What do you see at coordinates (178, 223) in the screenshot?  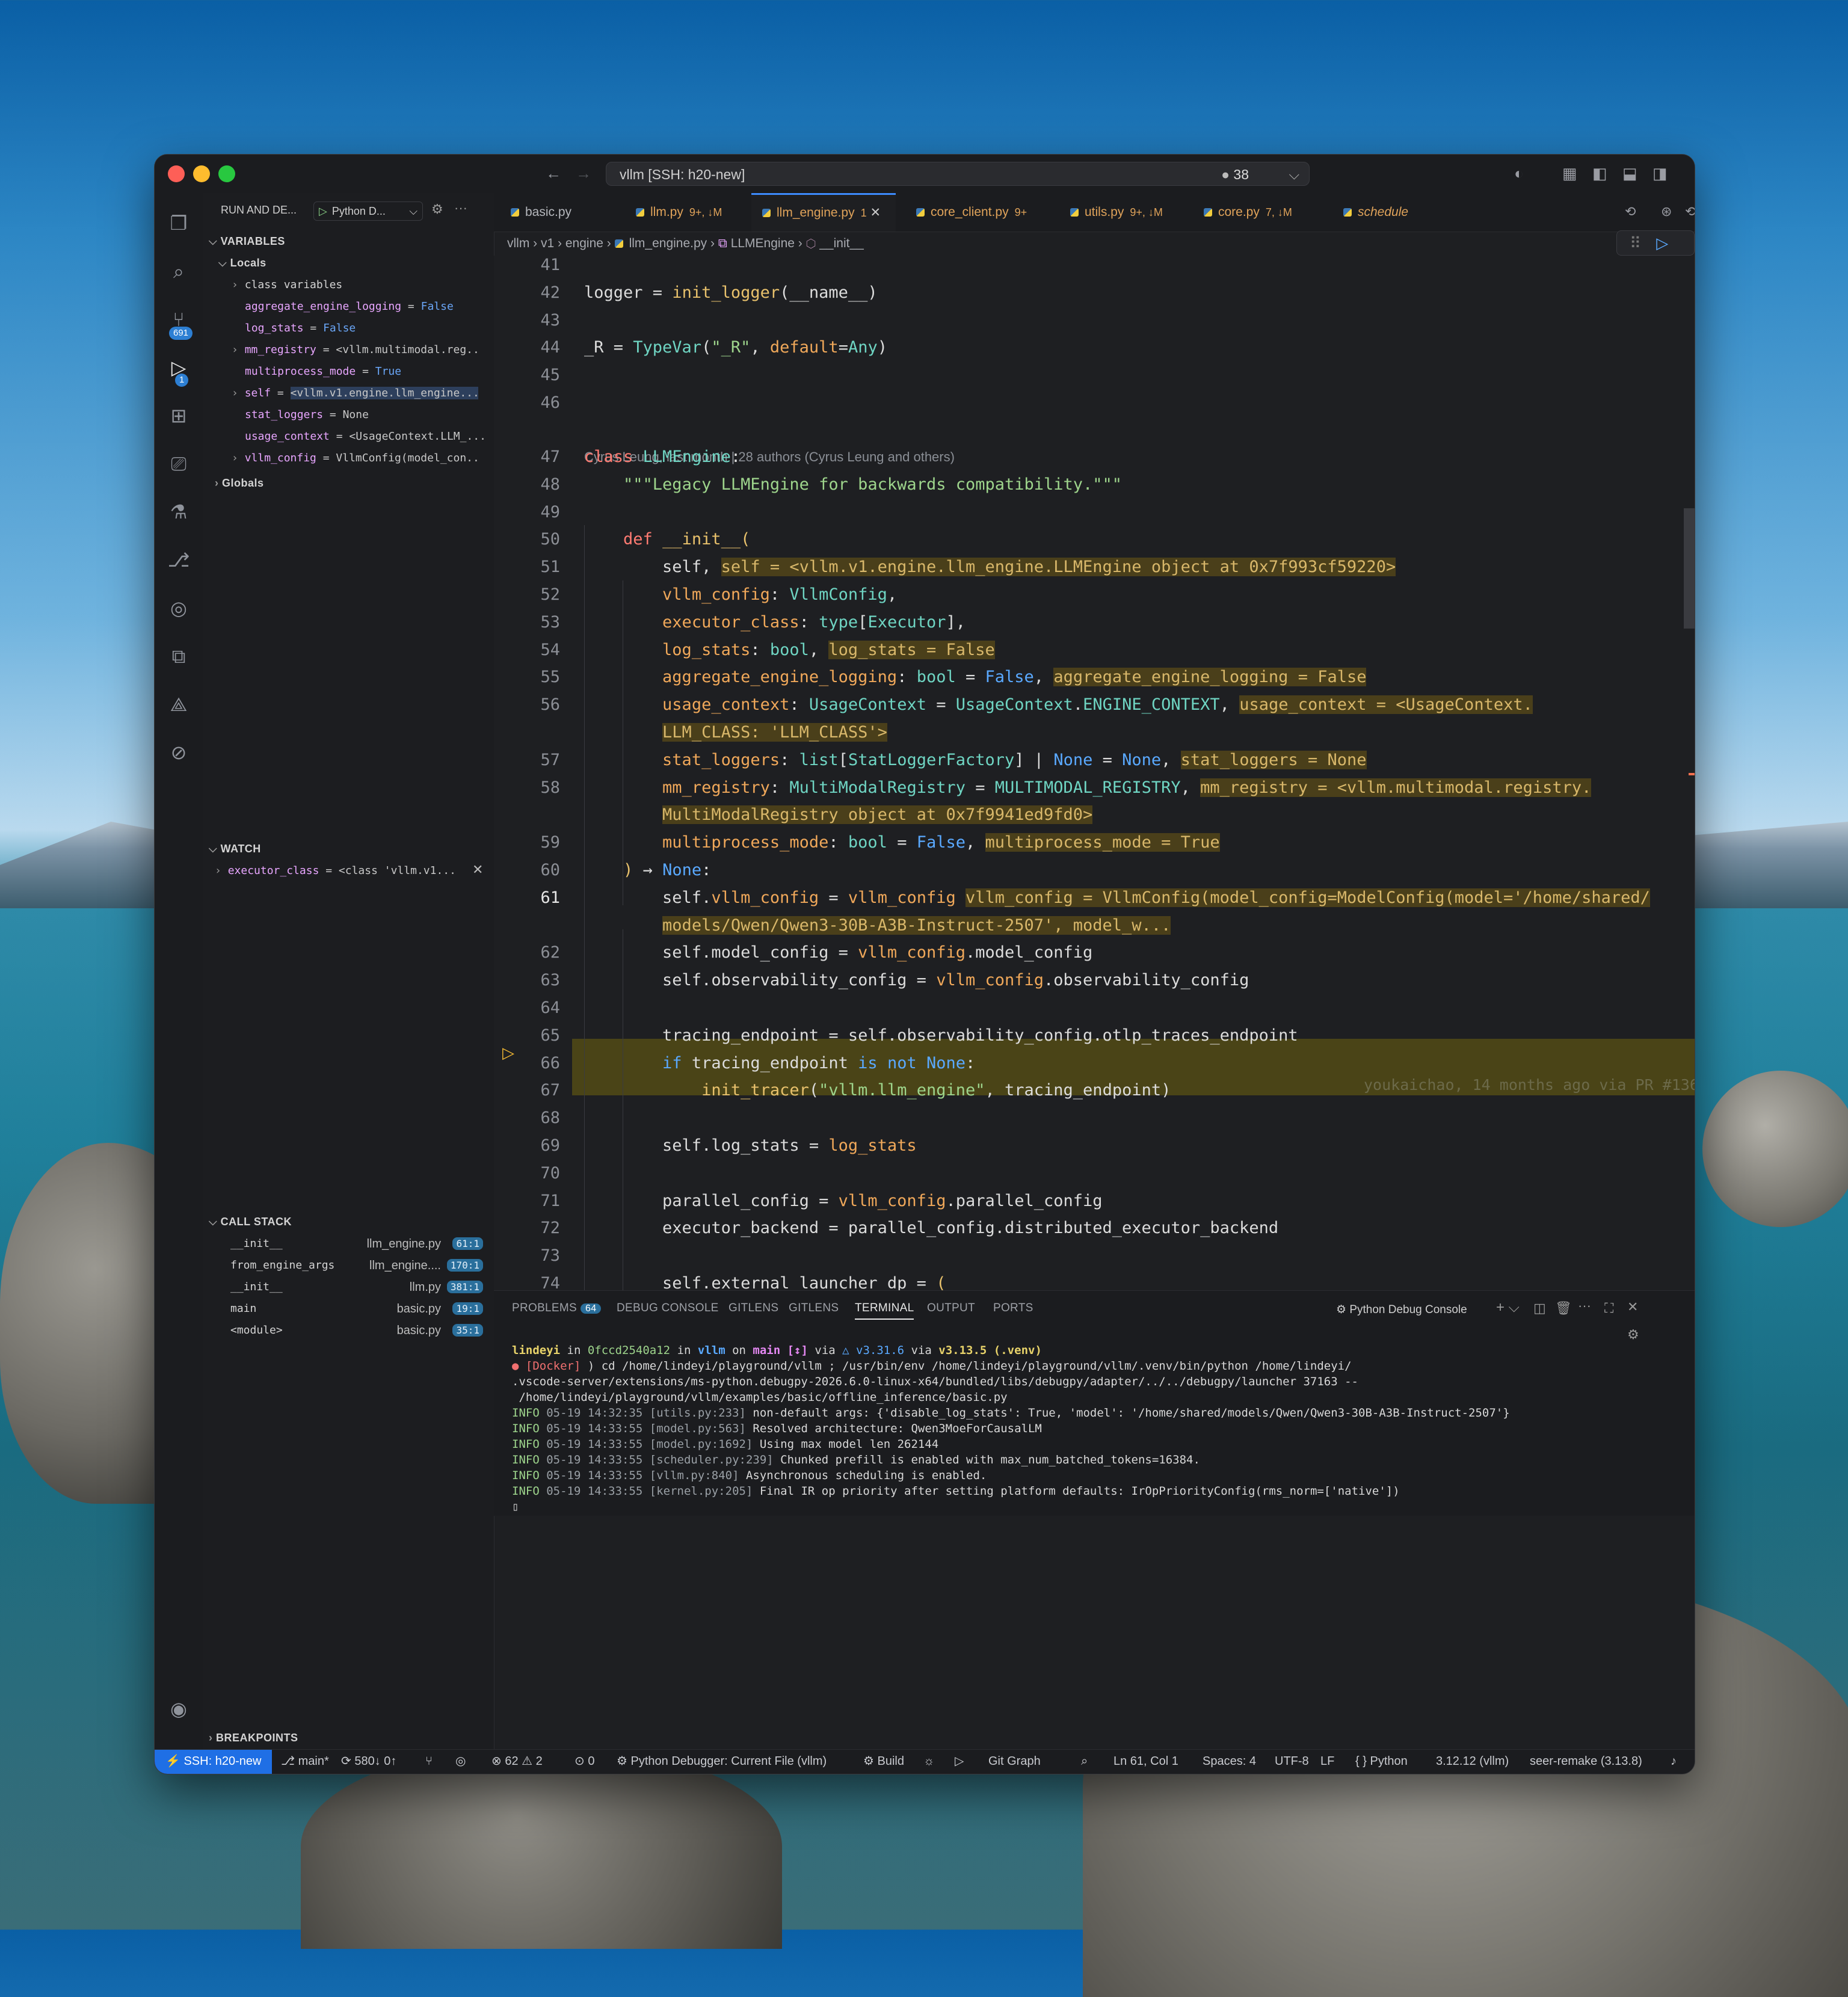 I see `explorer-icon: ❐` at bounding box center [178, 223].